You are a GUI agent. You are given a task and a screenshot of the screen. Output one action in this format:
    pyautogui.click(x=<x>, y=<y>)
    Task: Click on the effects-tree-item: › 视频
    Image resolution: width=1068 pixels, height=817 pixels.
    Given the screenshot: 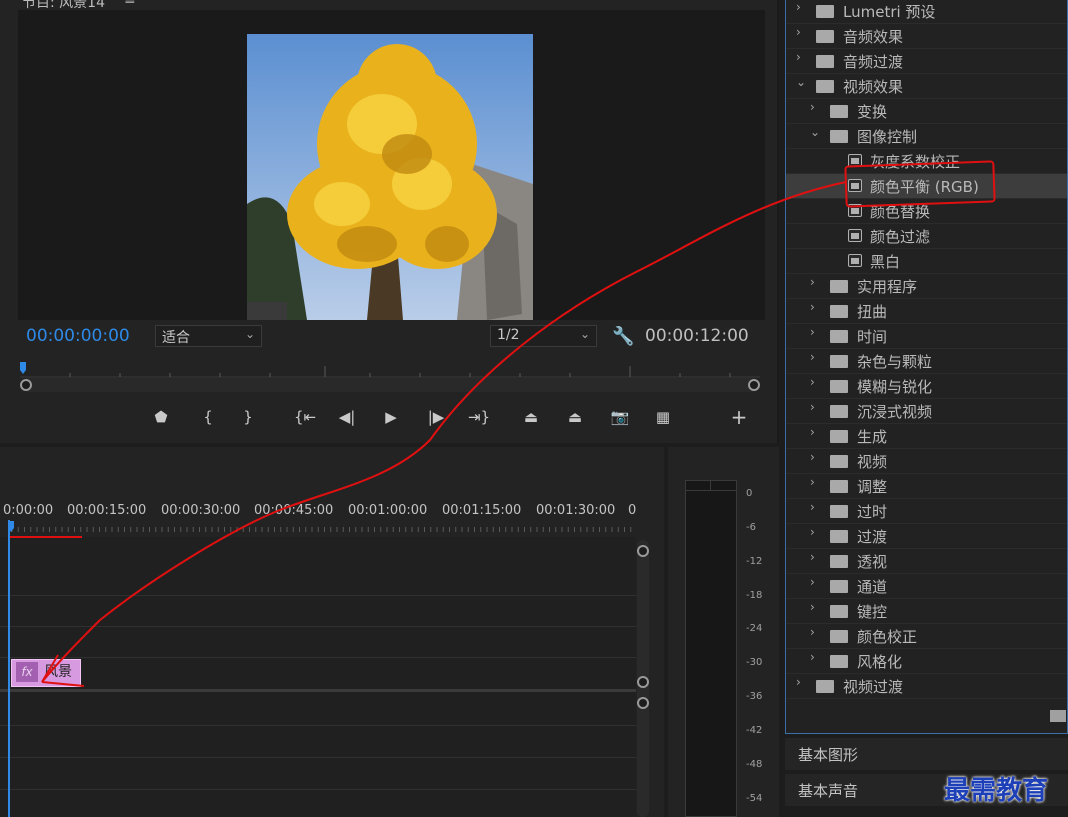 What is the action you would take?
    pyautogui.click(x=926, y=461)
    